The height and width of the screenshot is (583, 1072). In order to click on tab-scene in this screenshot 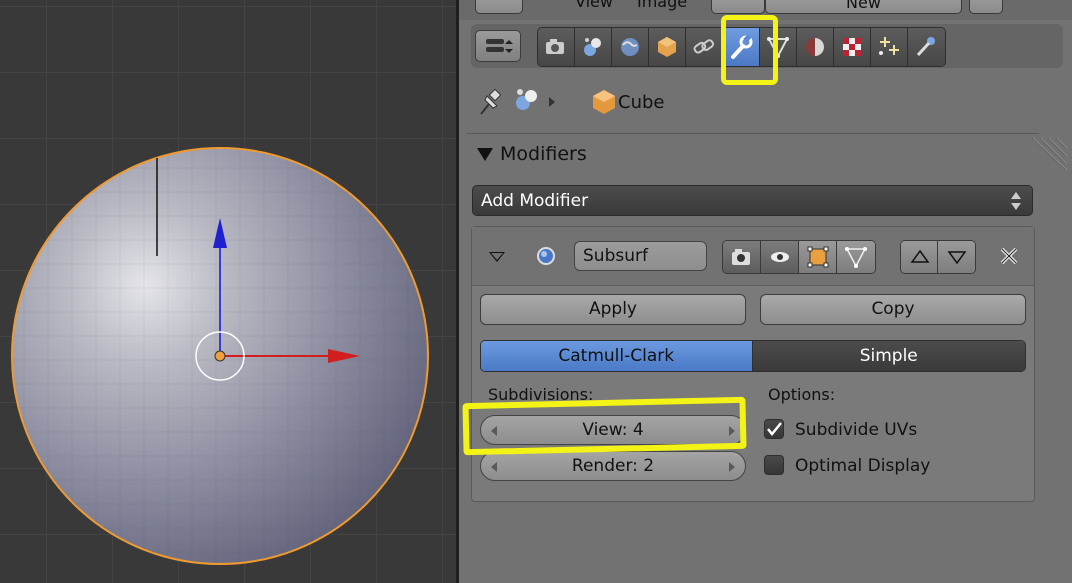, I will do `click(630, 47)`.